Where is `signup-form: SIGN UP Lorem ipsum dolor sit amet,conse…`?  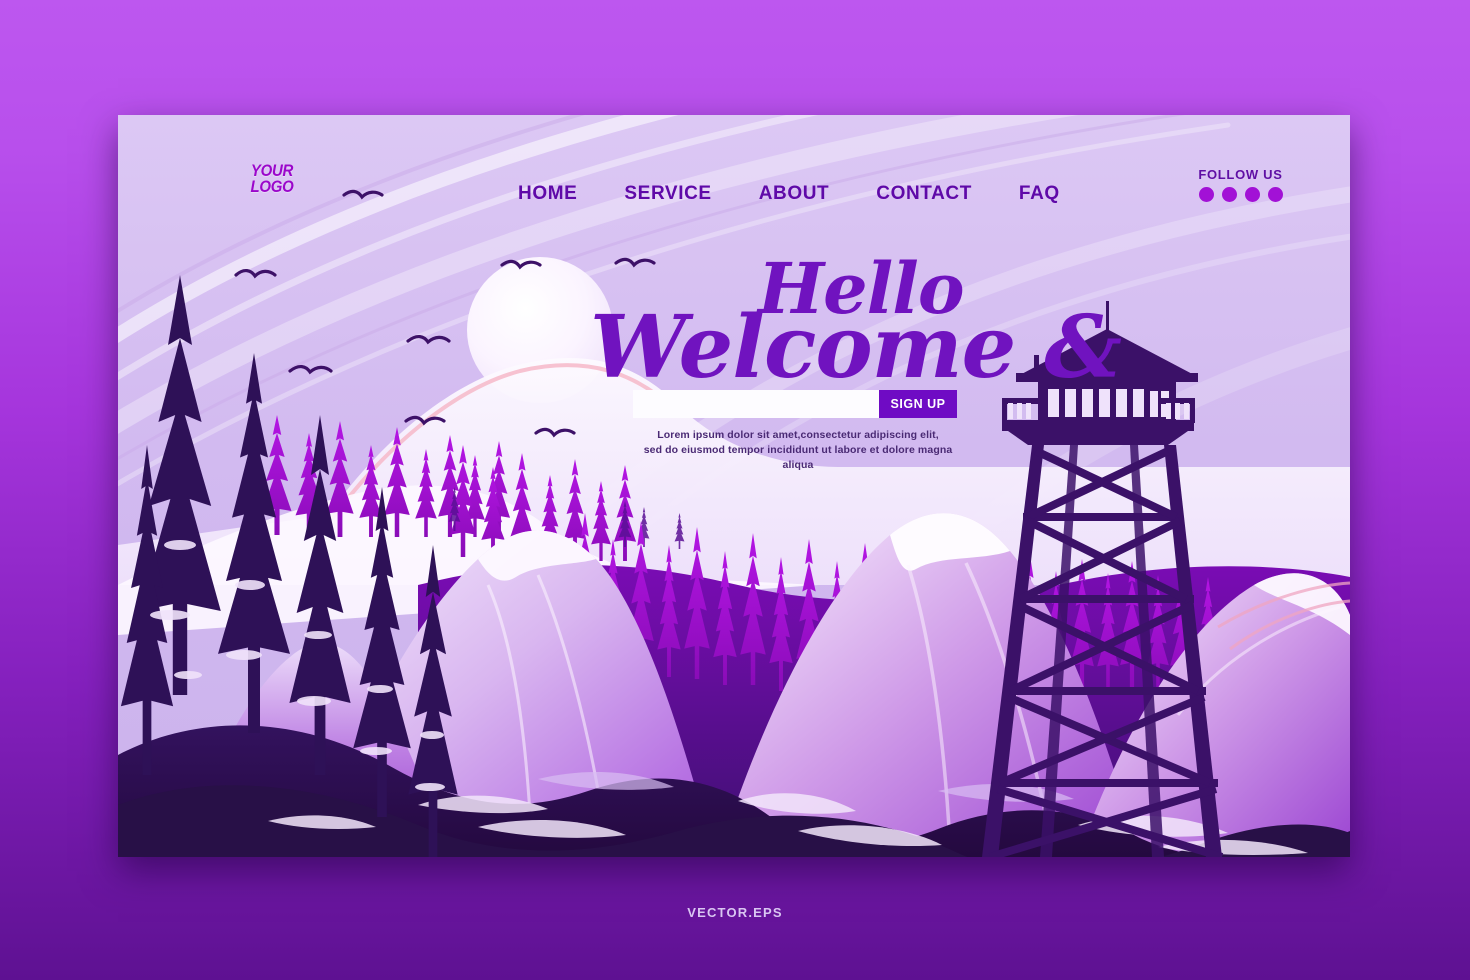
signup-form: SIGN UP Lorem ipsum dolor sit amet,conse… is located at coordinates (798, 432).